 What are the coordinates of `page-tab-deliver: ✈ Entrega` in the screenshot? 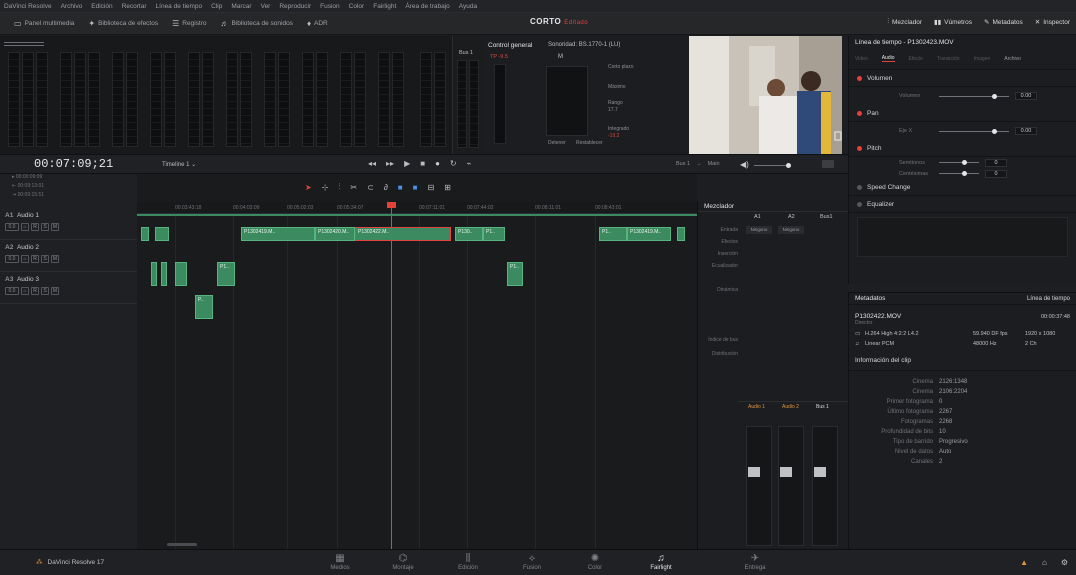 It's located at (755, 562).